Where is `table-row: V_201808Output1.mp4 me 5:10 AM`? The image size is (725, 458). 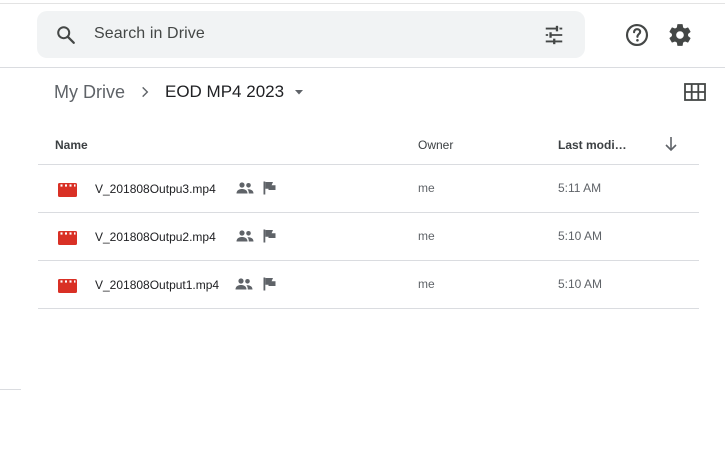 table-row: V_201808Output1.mp4 me 5:10 AM is located at coordinates (368, 285).